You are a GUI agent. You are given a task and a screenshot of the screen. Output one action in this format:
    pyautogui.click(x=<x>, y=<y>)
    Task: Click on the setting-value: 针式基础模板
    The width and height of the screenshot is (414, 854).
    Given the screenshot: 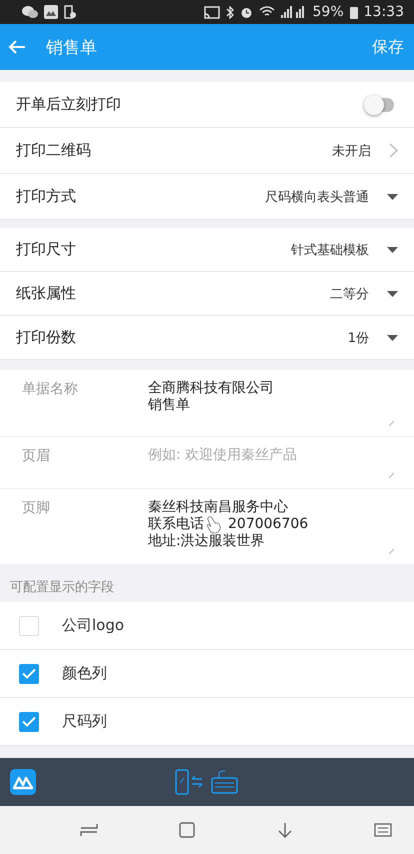 What is the action you would take?
    pyautogui.click(x=330, y=249)
    